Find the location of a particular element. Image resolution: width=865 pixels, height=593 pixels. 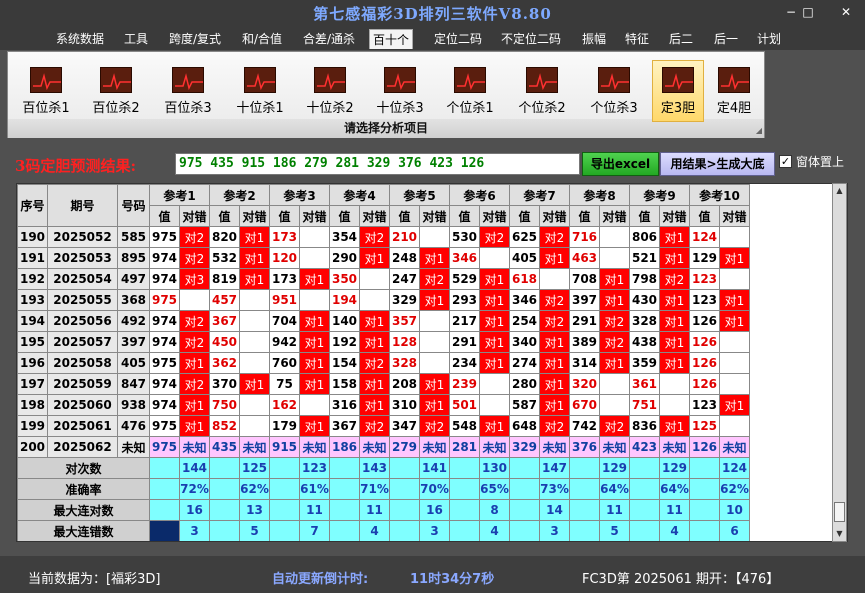

ribbon-button-6: 个位杀1 is located at coordinates (470, 91).